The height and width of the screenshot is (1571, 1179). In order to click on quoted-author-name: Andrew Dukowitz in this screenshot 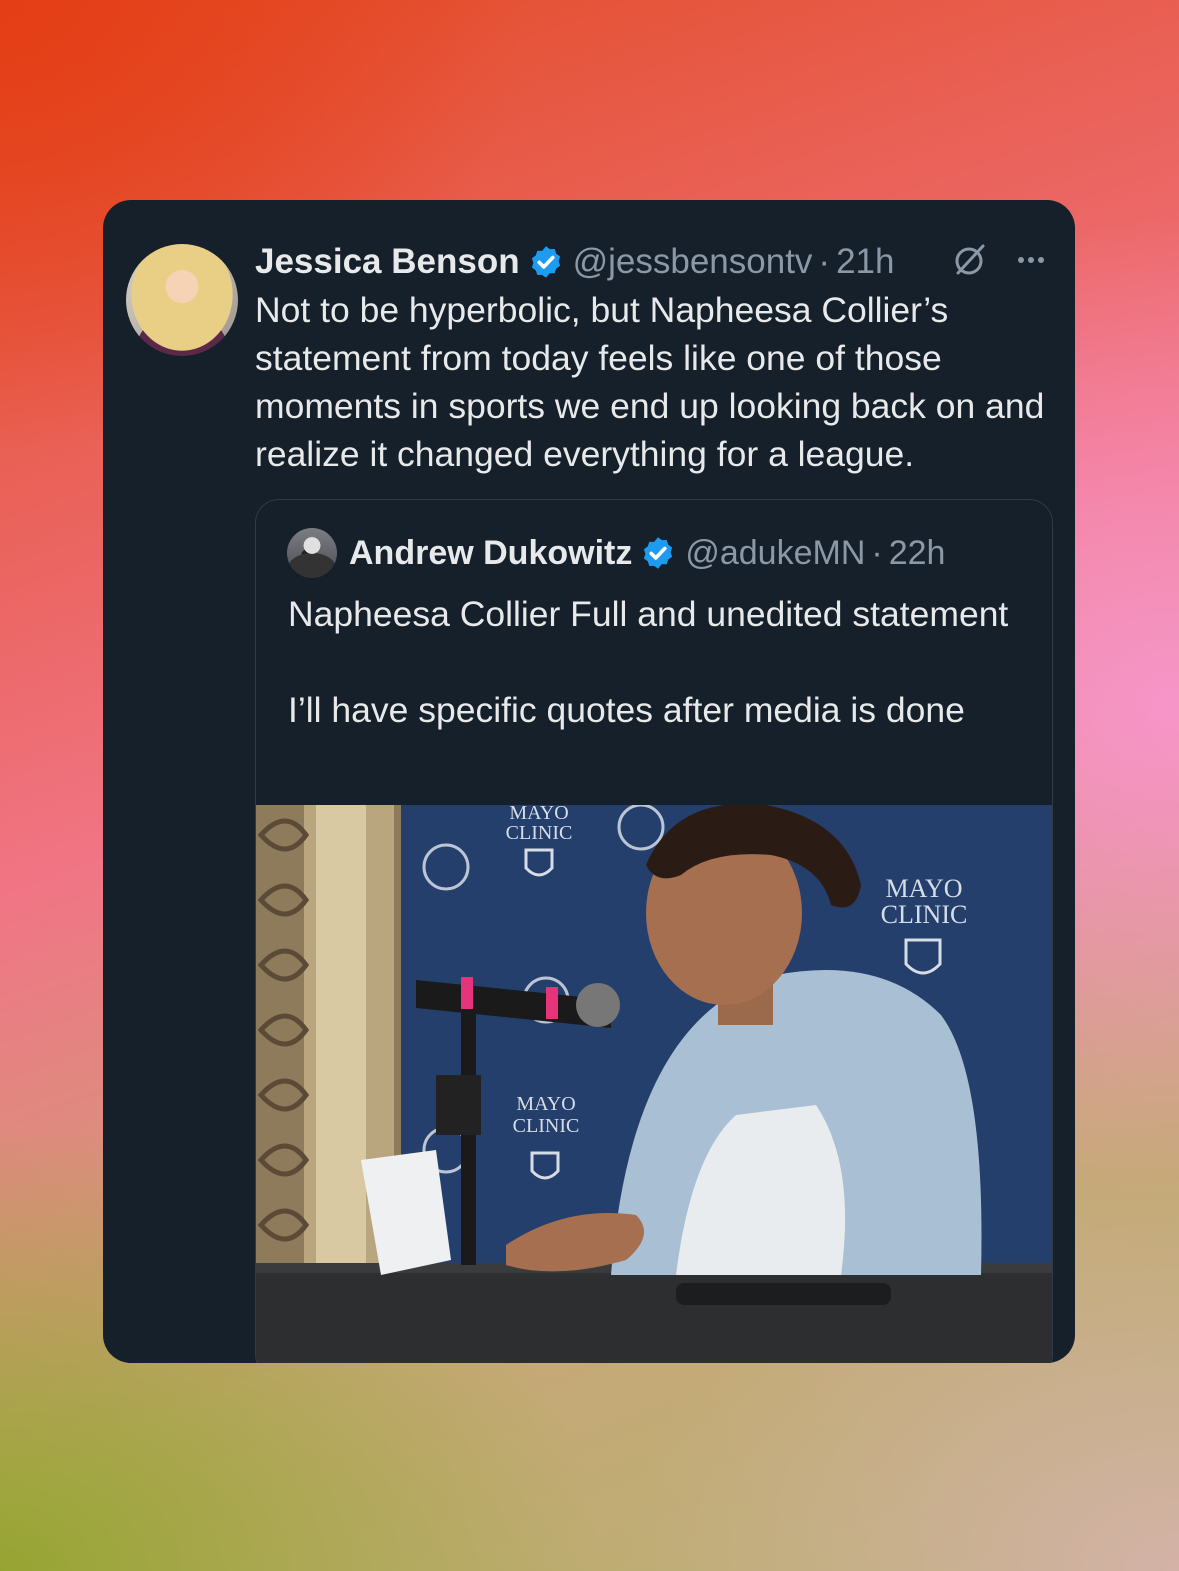, I will do `click(490, 553)`.